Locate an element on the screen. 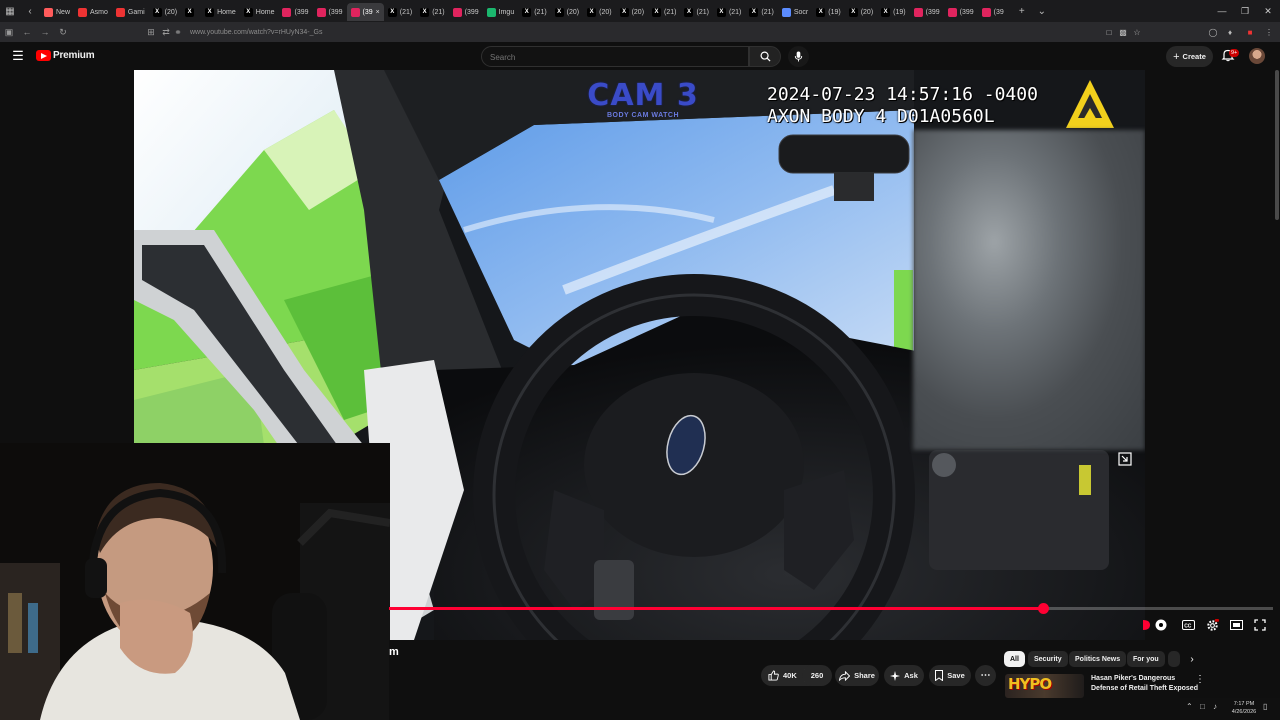 Image resolution: width=1280 pixels, height=720 pixels. create-button: + Create is located at coordinates (1189, 56).